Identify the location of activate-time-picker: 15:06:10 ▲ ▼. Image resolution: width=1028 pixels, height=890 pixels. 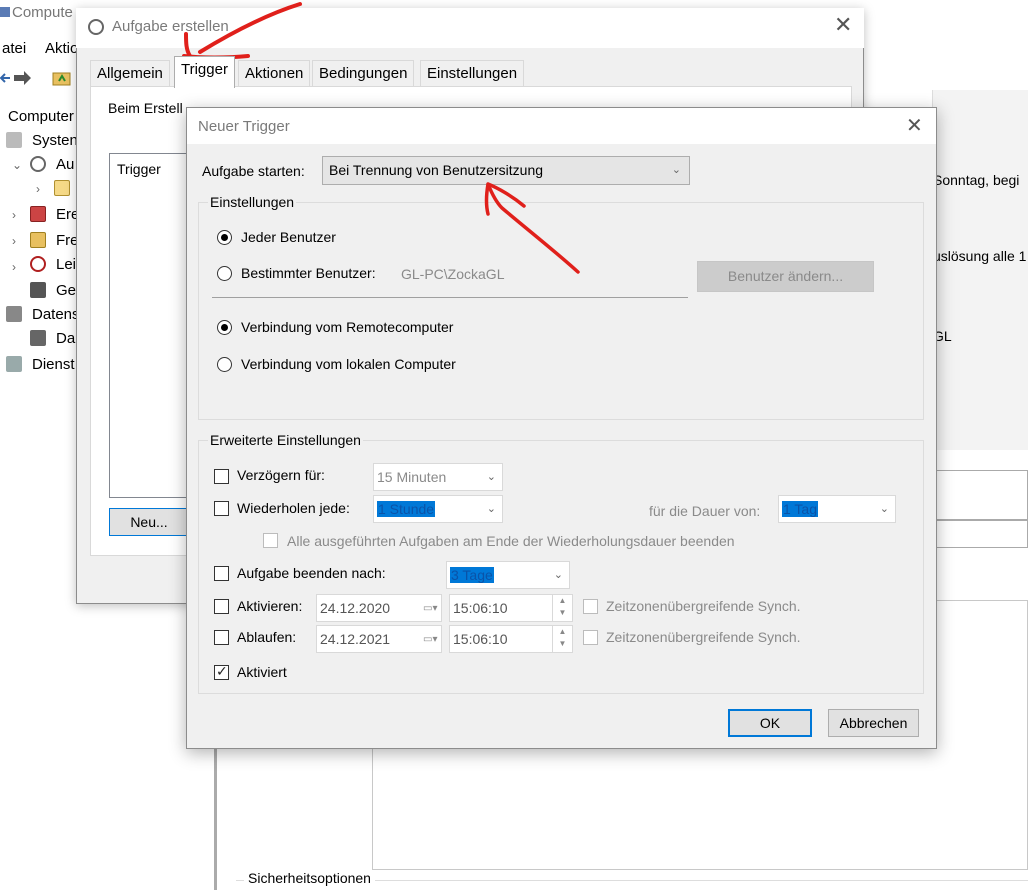
(511, 608).